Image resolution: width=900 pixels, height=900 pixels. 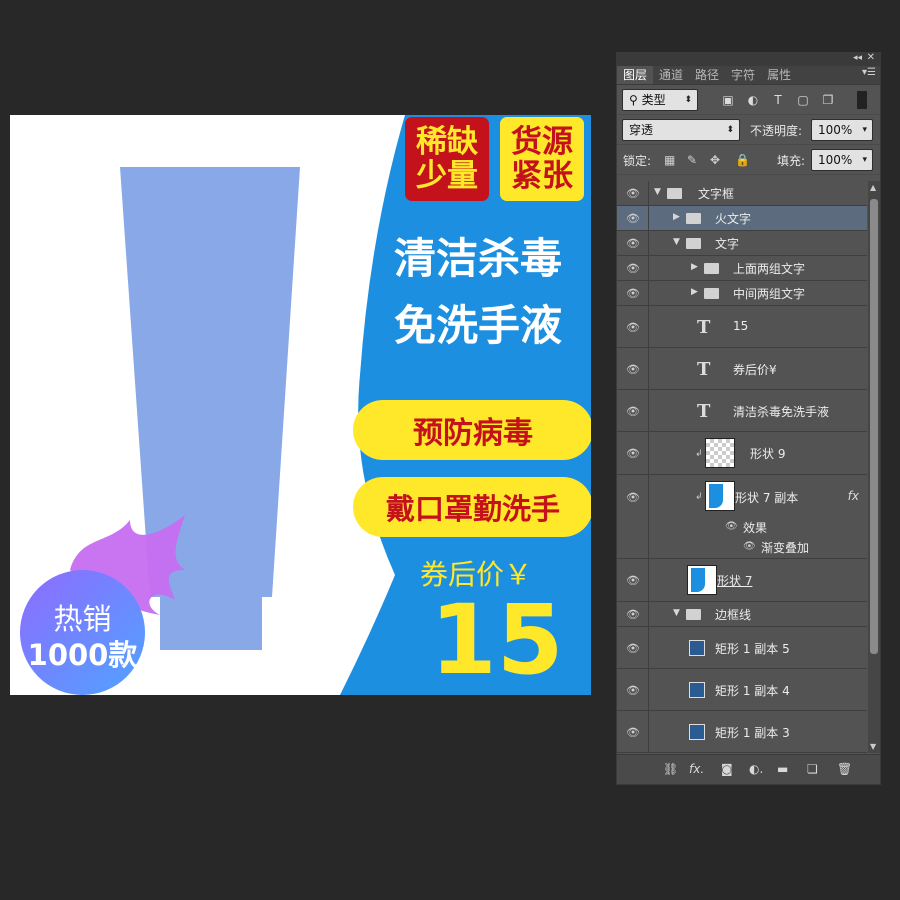 I want to click on layer-name: 形状 7, so click(x=735, y=581).